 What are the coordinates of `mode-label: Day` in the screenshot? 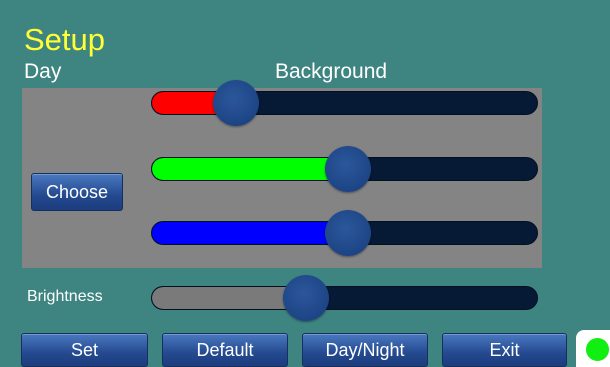 It's located at (43, 71).